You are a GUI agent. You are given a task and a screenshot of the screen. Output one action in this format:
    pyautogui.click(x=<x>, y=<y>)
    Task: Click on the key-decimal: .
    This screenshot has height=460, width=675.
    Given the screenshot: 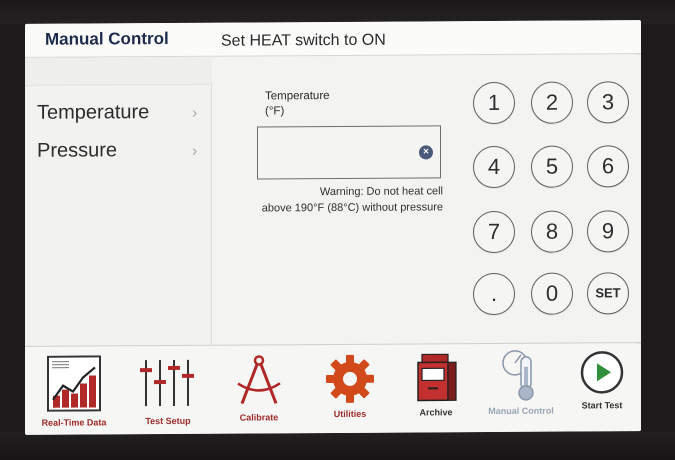 What is the action you would take?
    pyautogui.click(x=494, y=294)
    